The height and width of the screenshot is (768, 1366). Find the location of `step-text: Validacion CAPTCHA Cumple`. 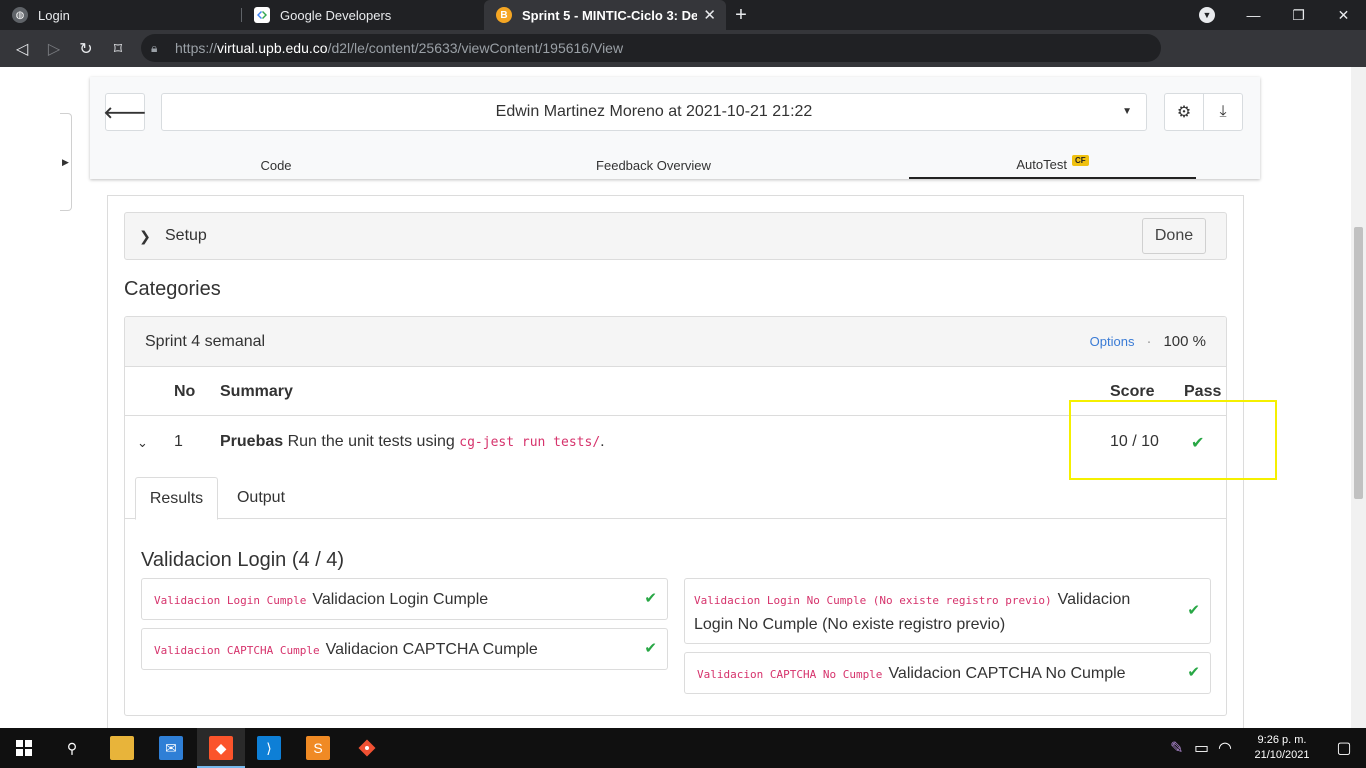

step-text: Validacion CAPTCHA Cumple is located at coordinates (431, 649).